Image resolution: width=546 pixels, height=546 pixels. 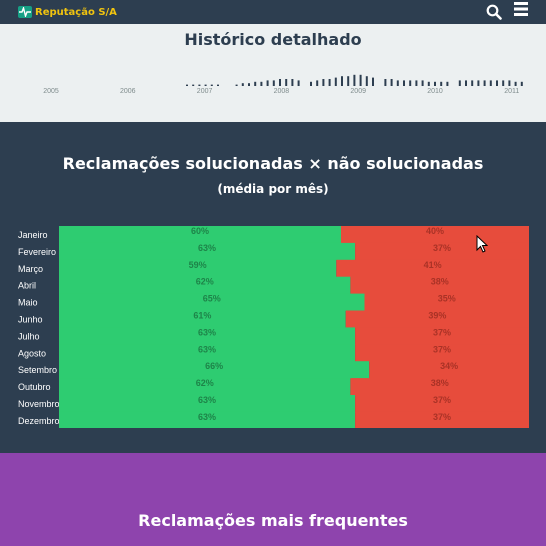 I want to click on hamburger-menu-icon, so click(x=521, y=9).